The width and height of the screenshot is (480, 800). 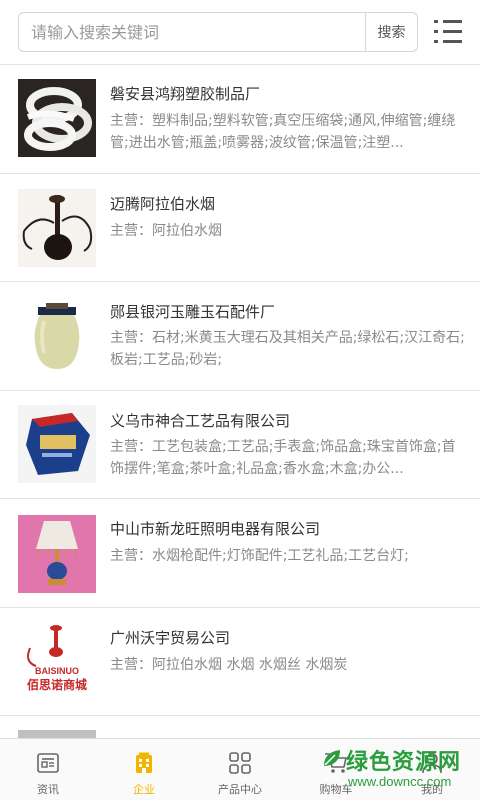 I want to click on search-button: 搜索, so click(x=391, y=32).